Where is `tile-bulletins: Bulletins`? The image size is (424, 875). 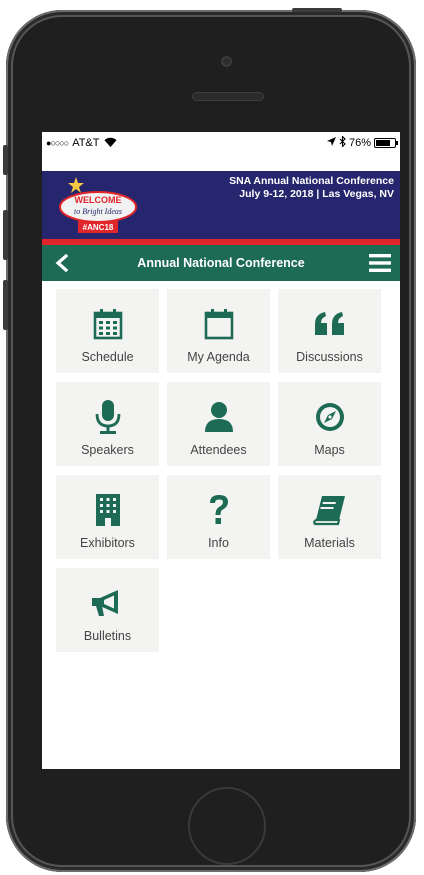
tile-bulletins: Bulletins is located at coordinates (107, 610).